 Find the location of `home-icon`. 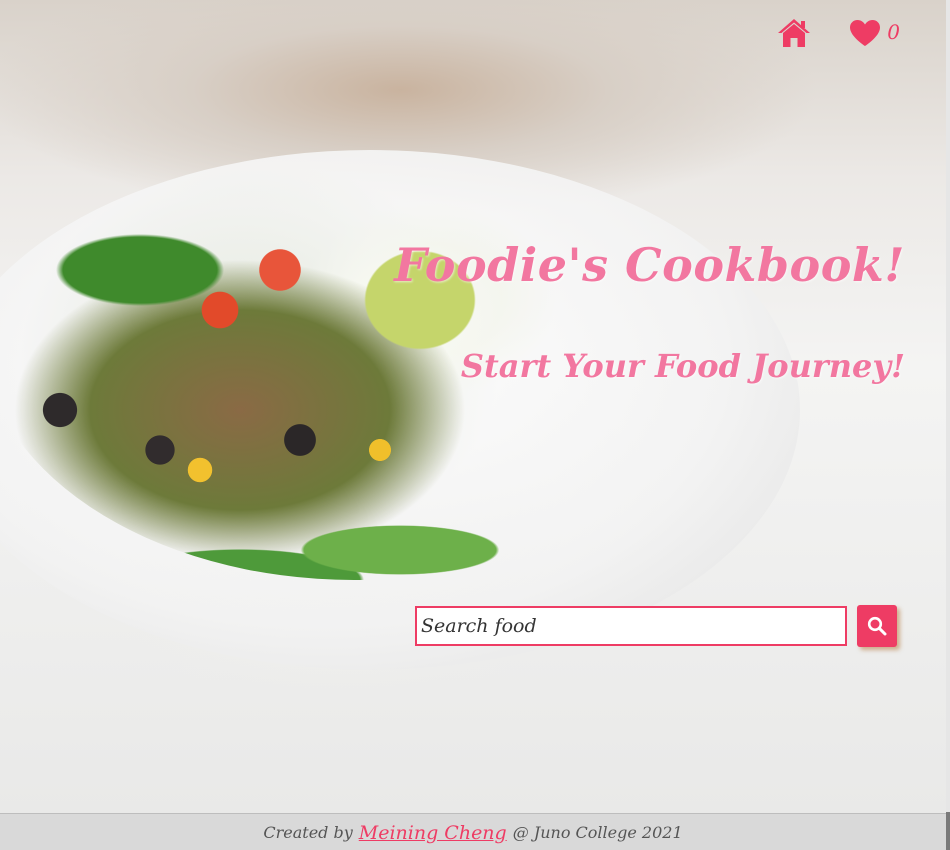

home-icon is located at coordinates (794, 33).